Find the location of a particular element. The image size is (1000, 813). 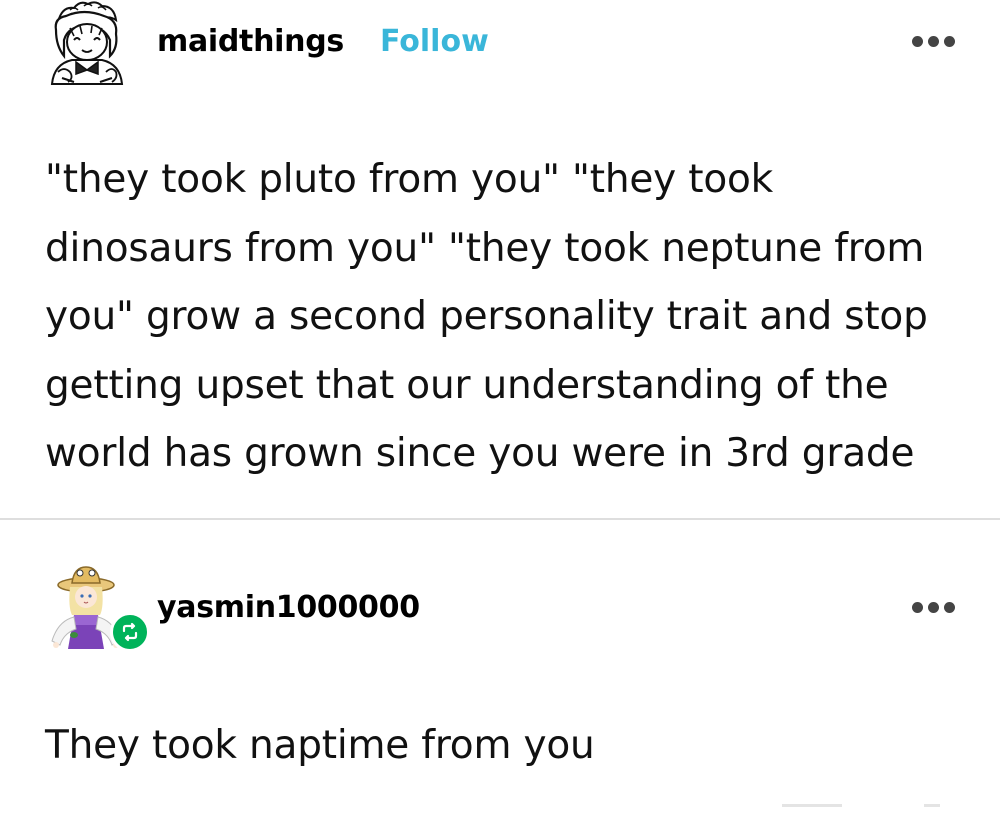

maid-avatar-icon is located at coordinates (86, 42).